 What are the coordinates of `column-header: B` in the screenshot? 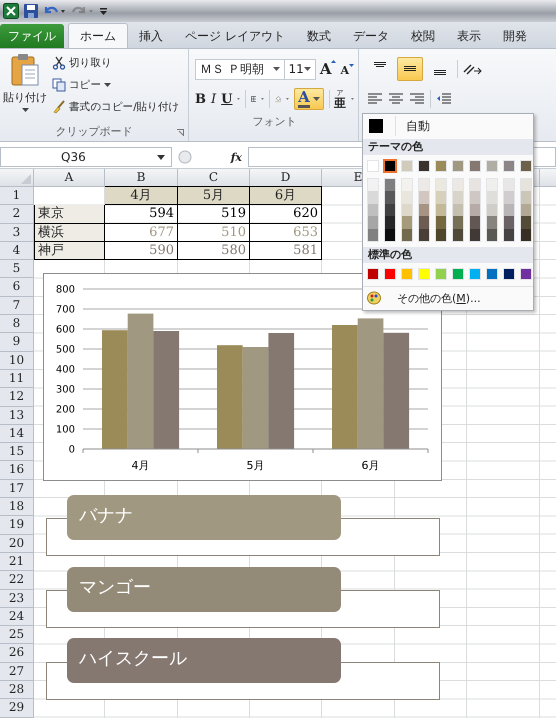 It's located at (141, 178).